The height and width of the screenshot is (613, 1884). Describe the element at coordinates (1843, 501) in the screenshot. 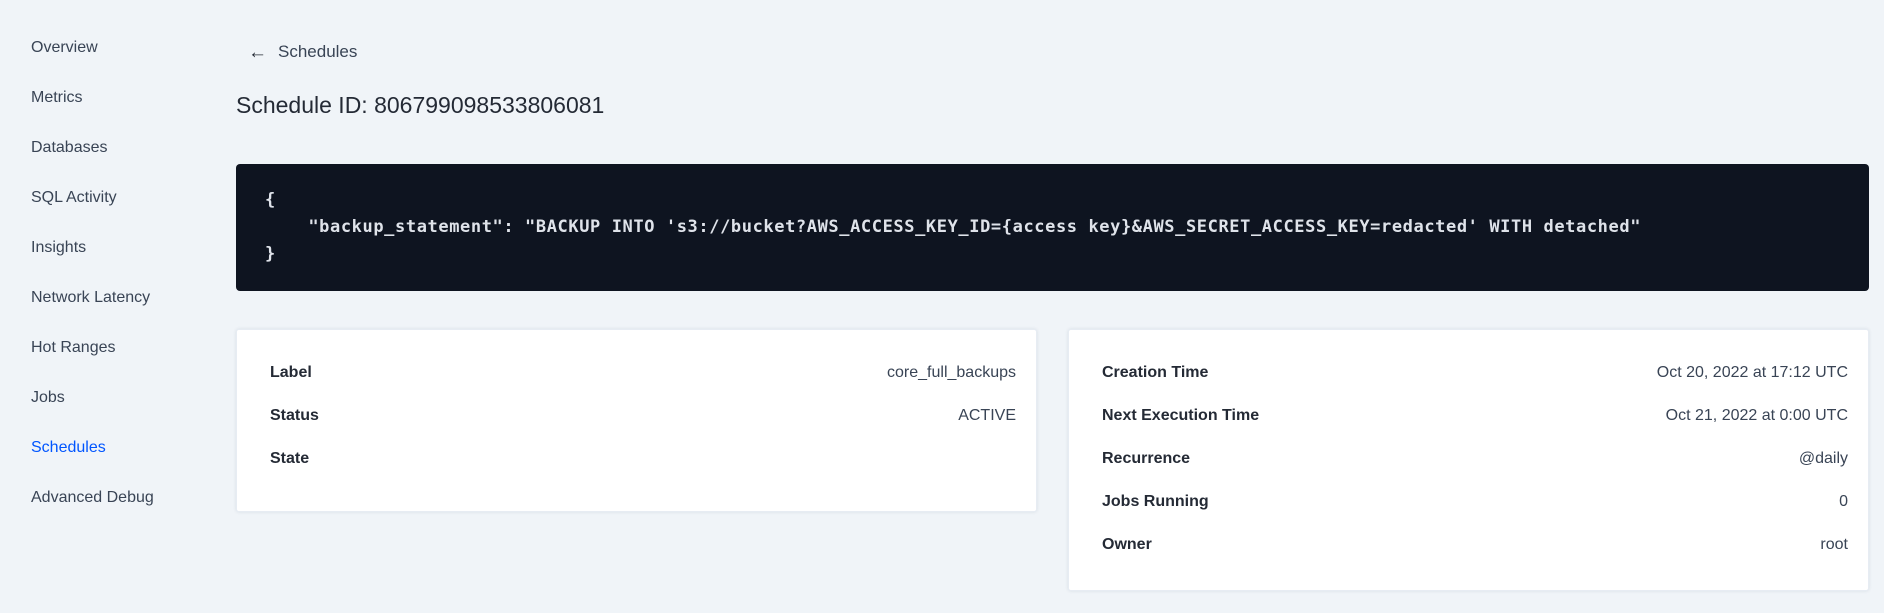

I see `summary-value: 0` at that location.